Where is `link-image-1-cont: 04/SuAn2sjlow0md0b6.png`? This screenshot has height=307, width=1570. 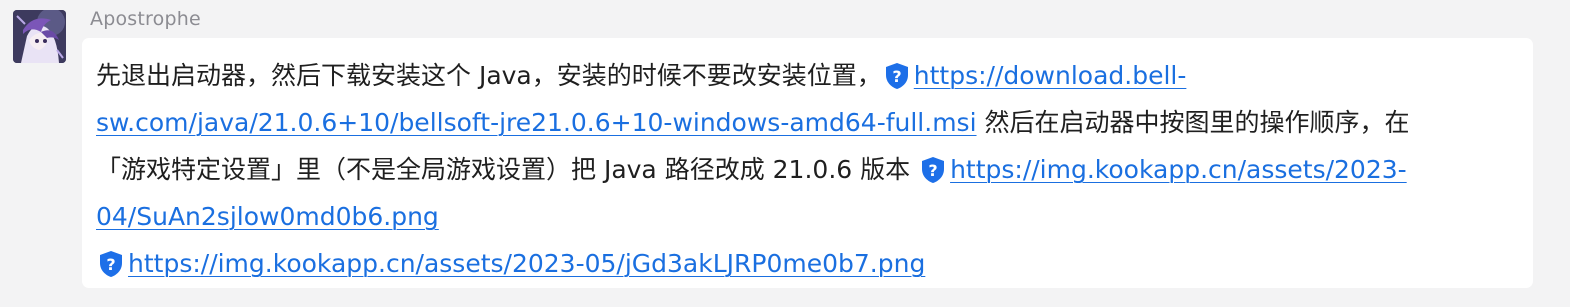 link-image-1-cont: 04/SuAn2sjlow0md0b6.png is located at coordinates (267, 216).